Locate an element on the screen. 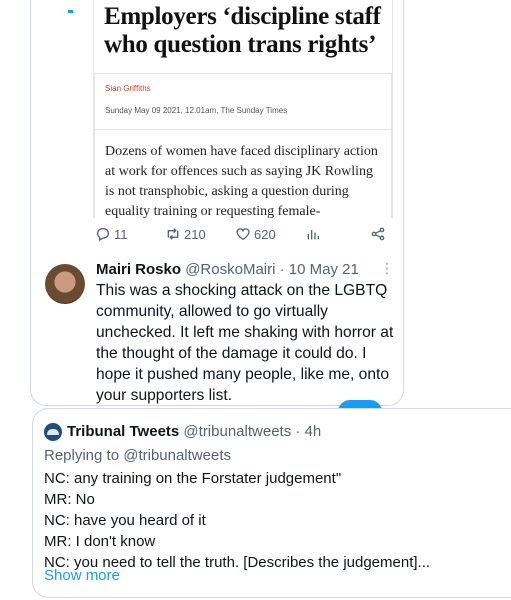 This screenshot has width=511, height=600. like-button: 620 is located at coordinates (255, 234).